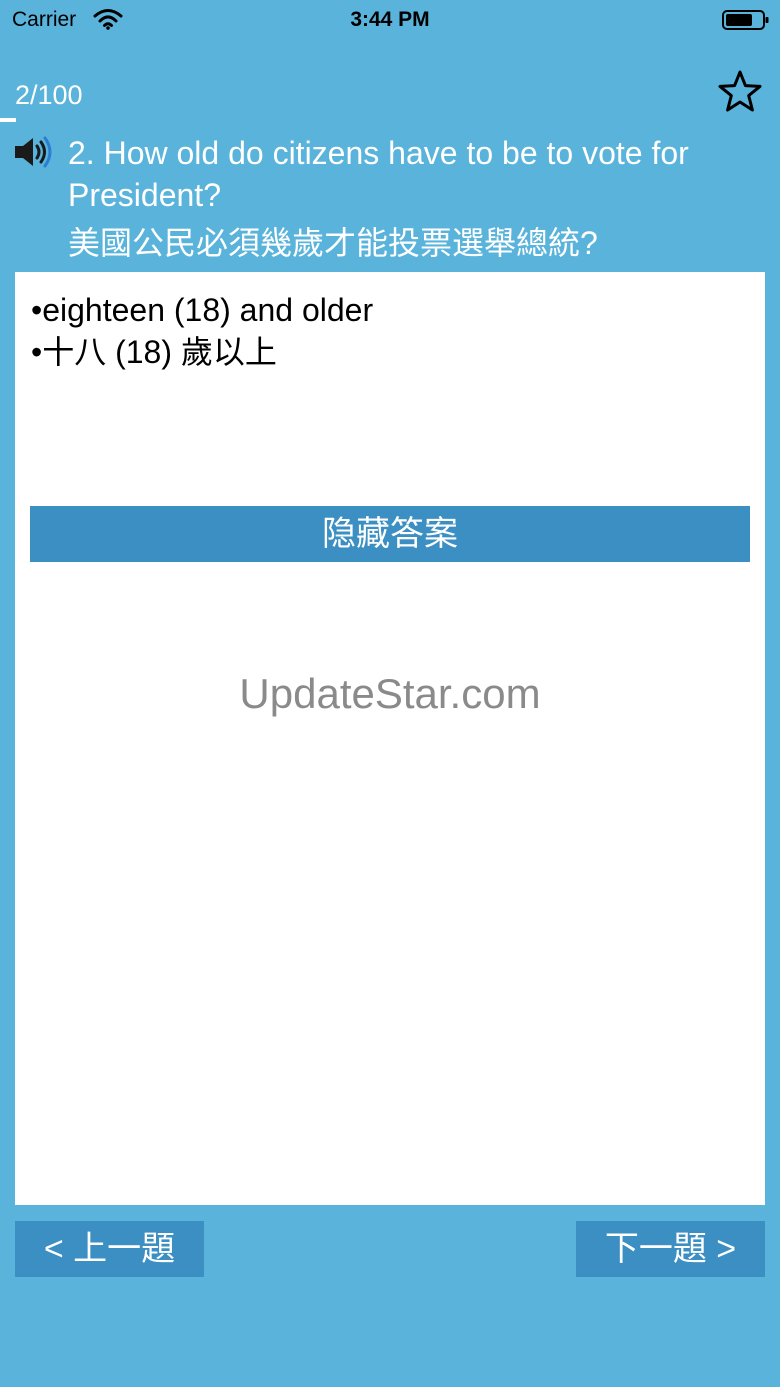 The height and width of the screenshot is (1387, 780). What do you see at coordinates (333, 243) in the screenshot?
I see `question-text-chinese: 美國公民必須幾歲才能投票選舉總統?` at bounding box center [333, 243].